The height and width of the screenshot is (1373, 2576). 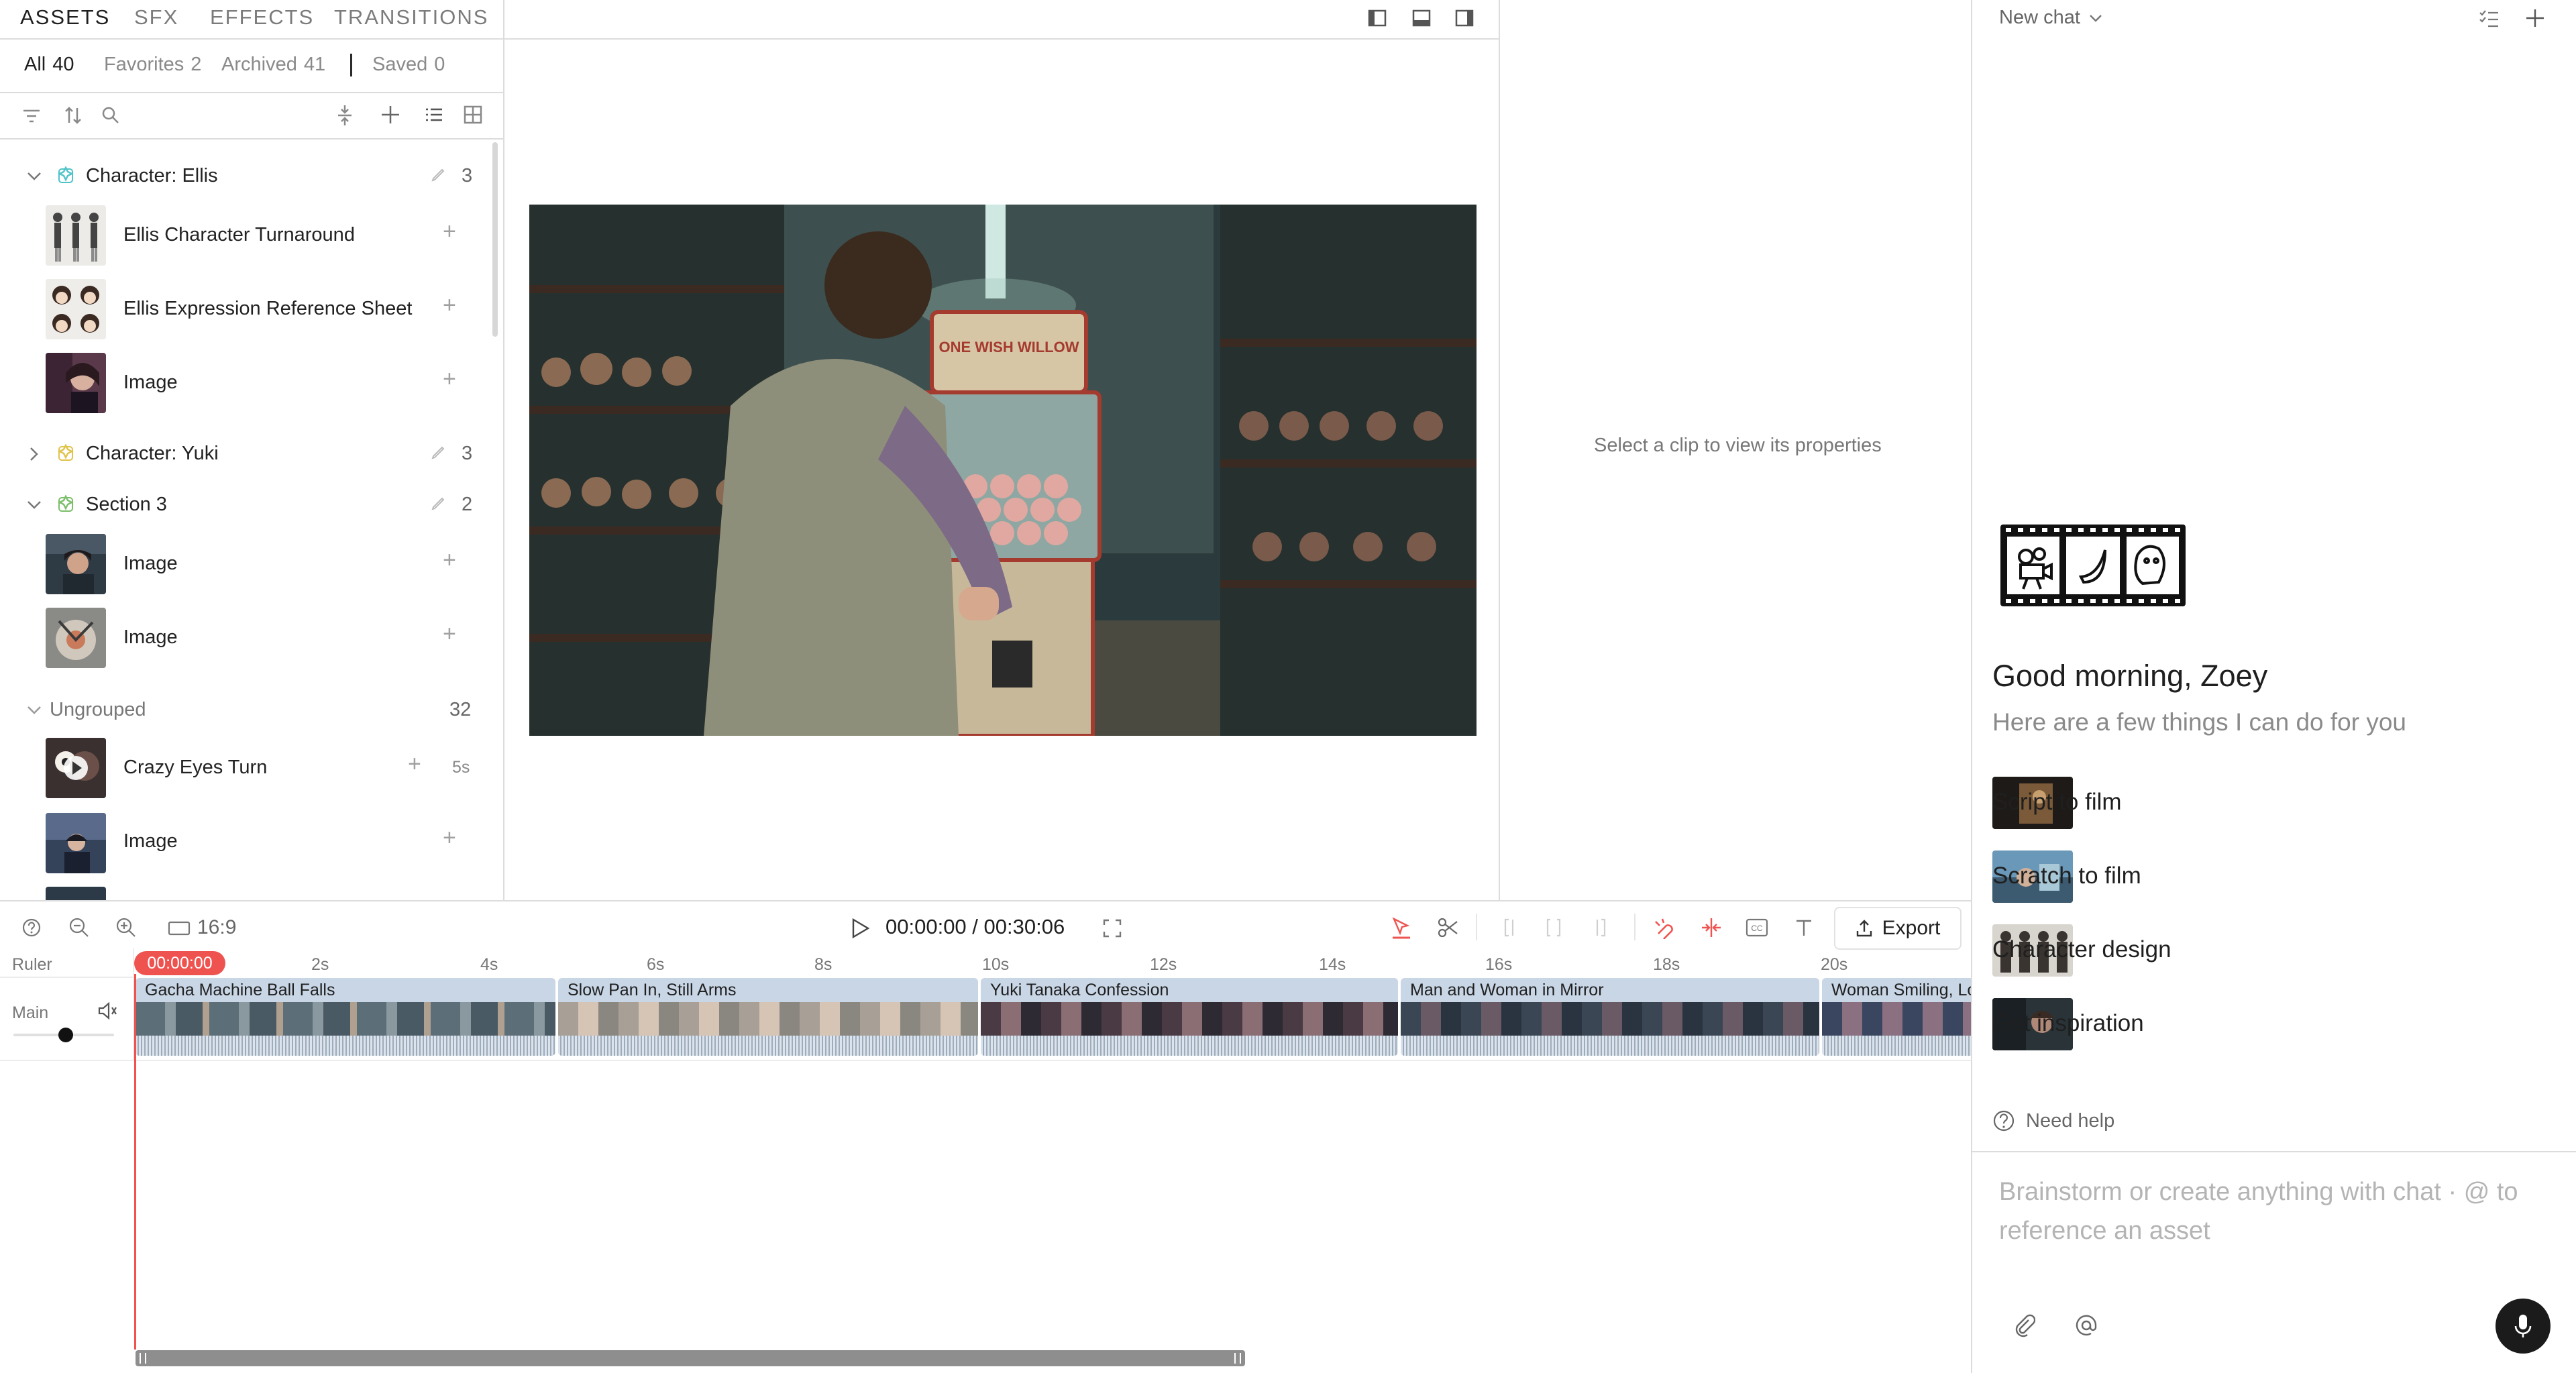 I want to click on volume-slider-handle, so click(x=65, y=1035).